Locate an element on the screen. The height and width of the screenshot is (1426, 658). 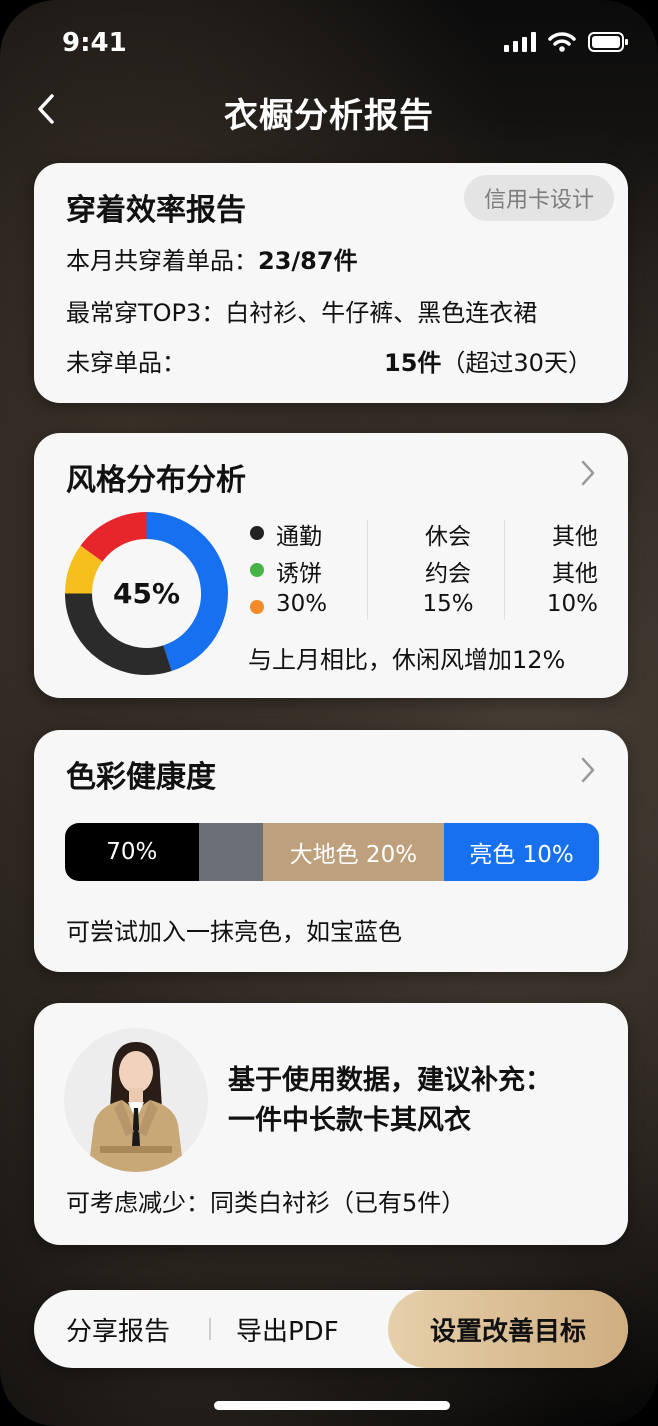
unworn-value: 15件 is located at coordinates (413, 363).